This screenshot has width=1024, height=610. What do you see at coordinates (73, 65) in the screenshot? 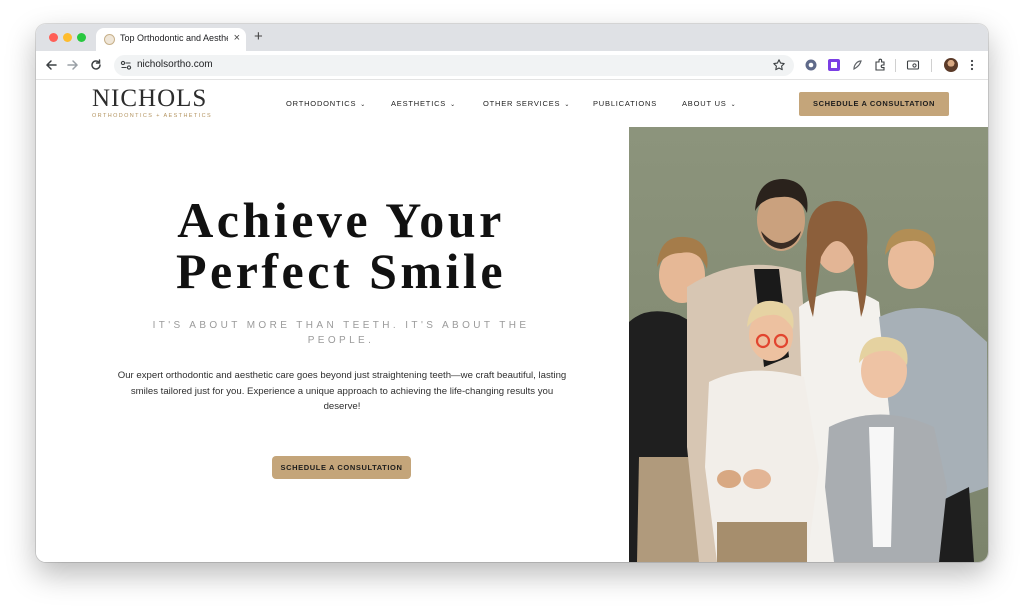
I see `forward-arrow-icon` at bounding box center [73, 65].